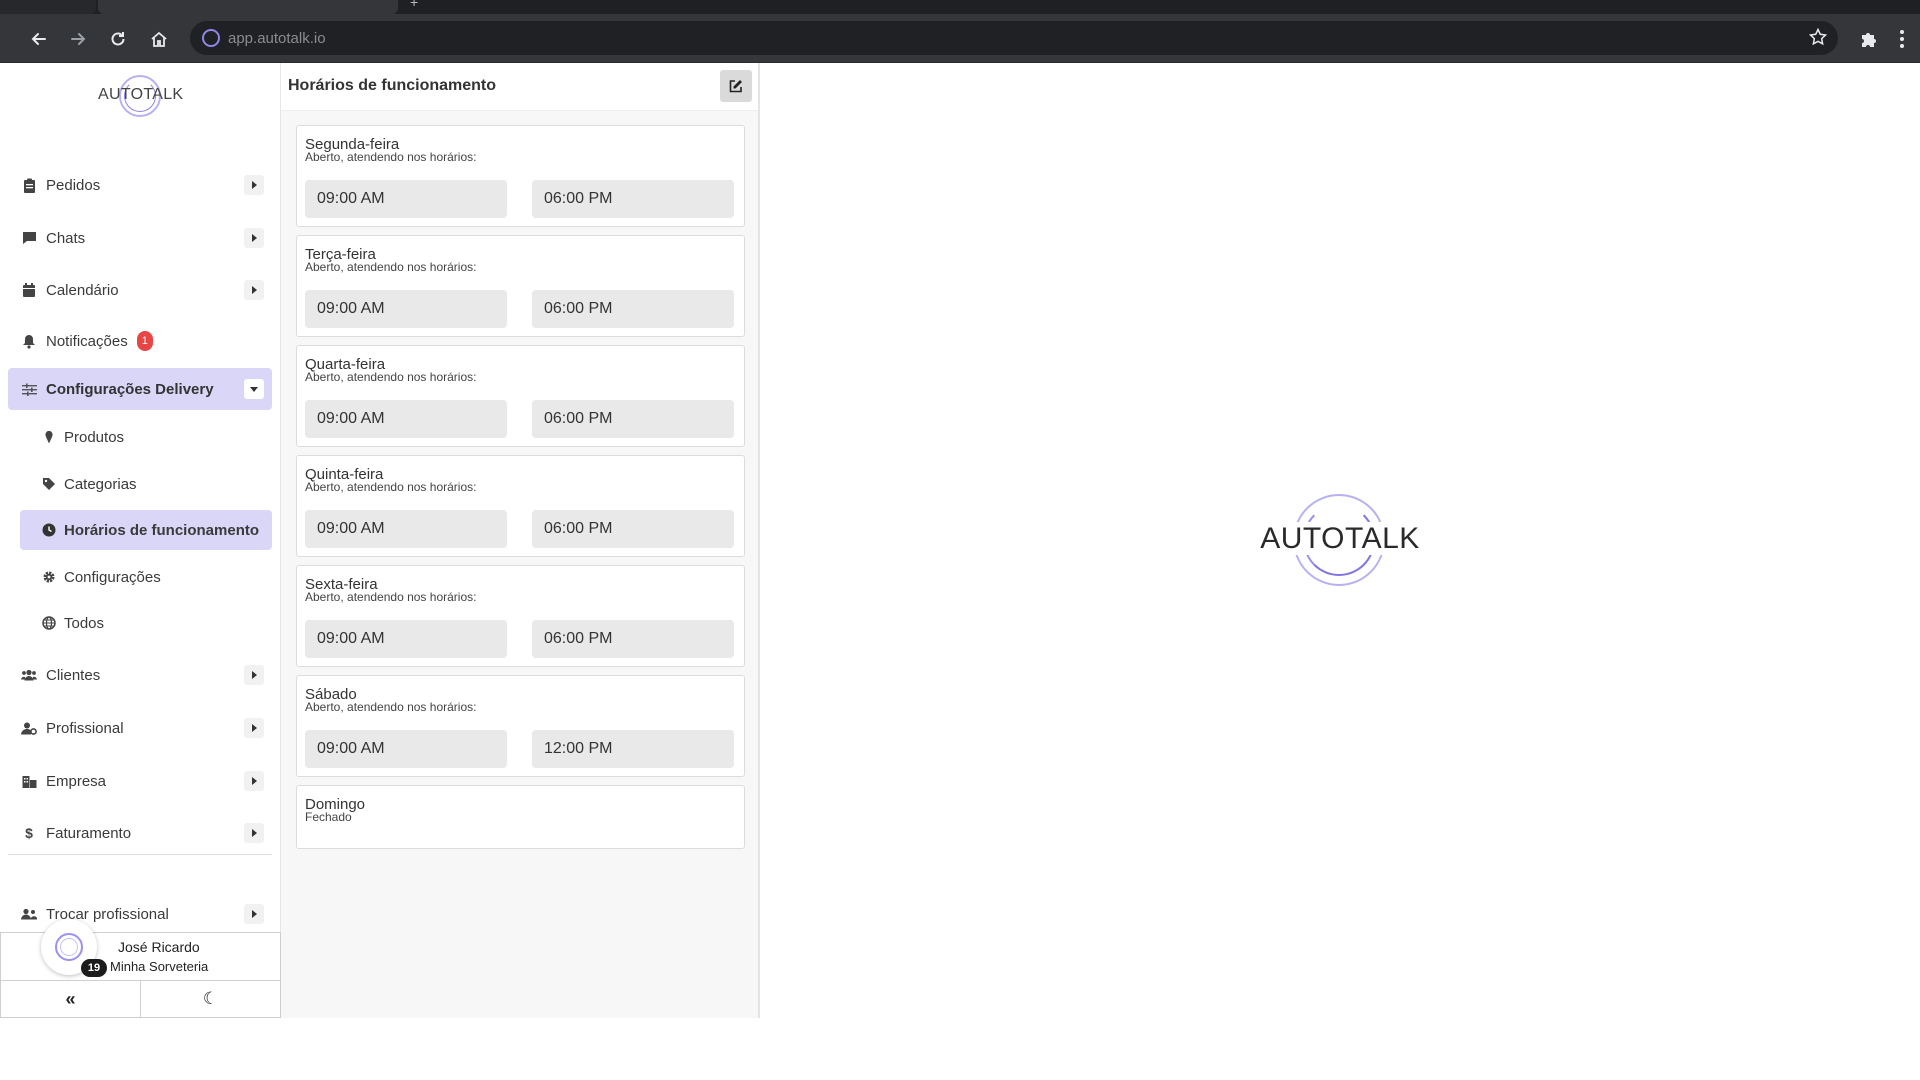 The width and height of the screenshot is (1920, 1080). Describe the element at coordinates (140, 781) in the screenshot. I see `sidebar-item-empresa: Empresa` at that location.